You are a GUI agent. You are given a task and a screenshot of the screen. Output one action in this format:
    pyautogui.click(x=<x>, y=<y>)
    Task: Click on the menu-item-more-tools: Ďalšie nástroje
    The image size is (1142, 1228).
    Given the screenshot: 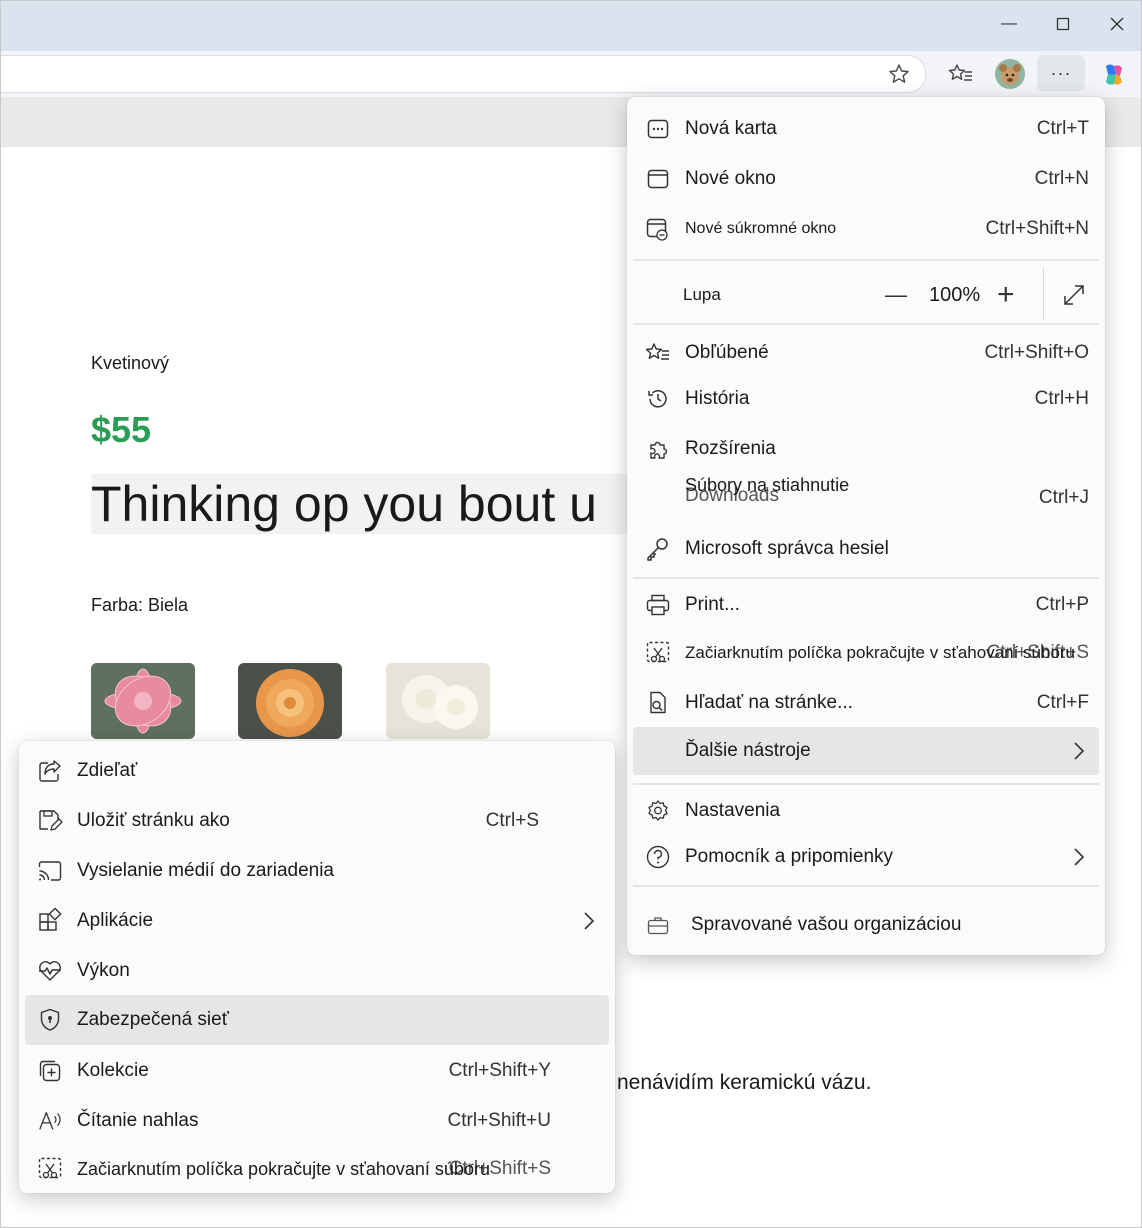 What is the action you would take?
    pyautogui.click(x=866, y=751)
    